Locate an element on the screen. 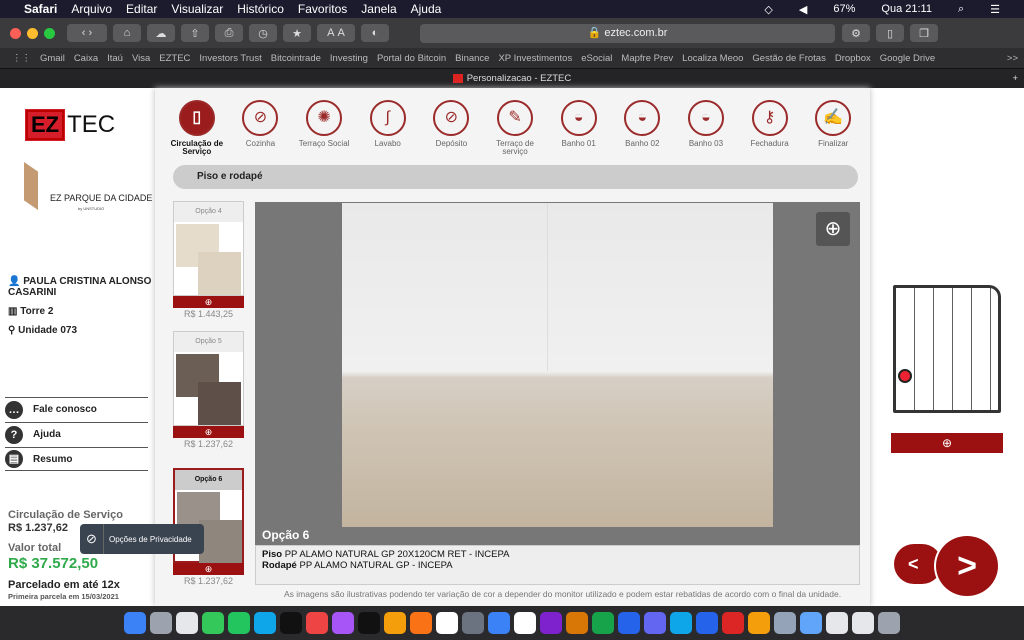  control-center-icon: ☰ is located at coordinates (995, 9).